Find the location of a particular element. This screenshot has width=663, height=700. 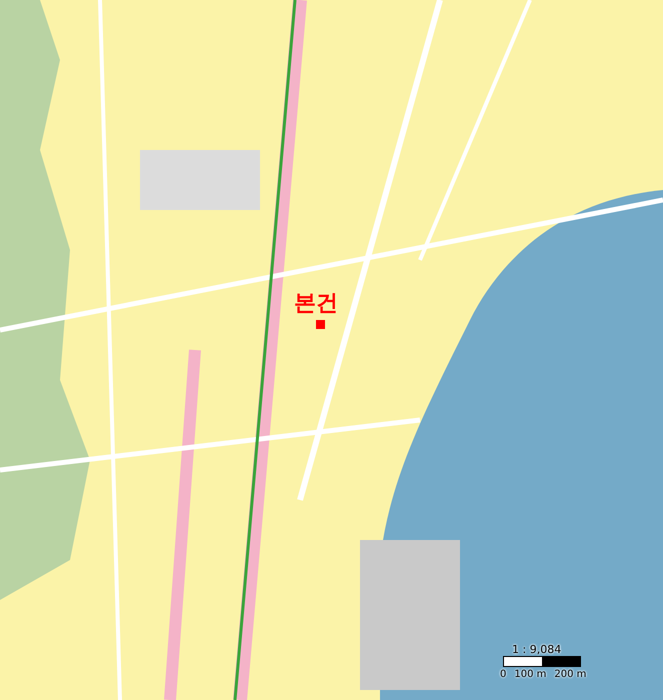

marker-label: 본건 is located at coordinates (316, 304).